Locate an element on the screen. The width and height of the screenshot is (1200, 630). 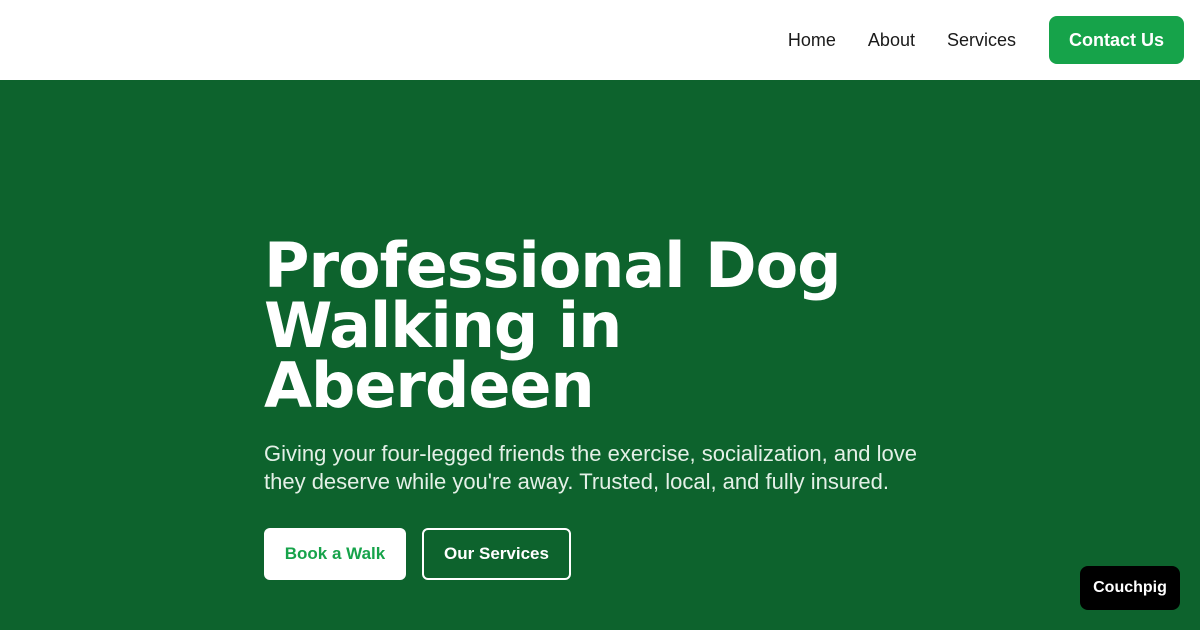
book-a-walk-button: Book a Walk is located at coordinates (335, 554).